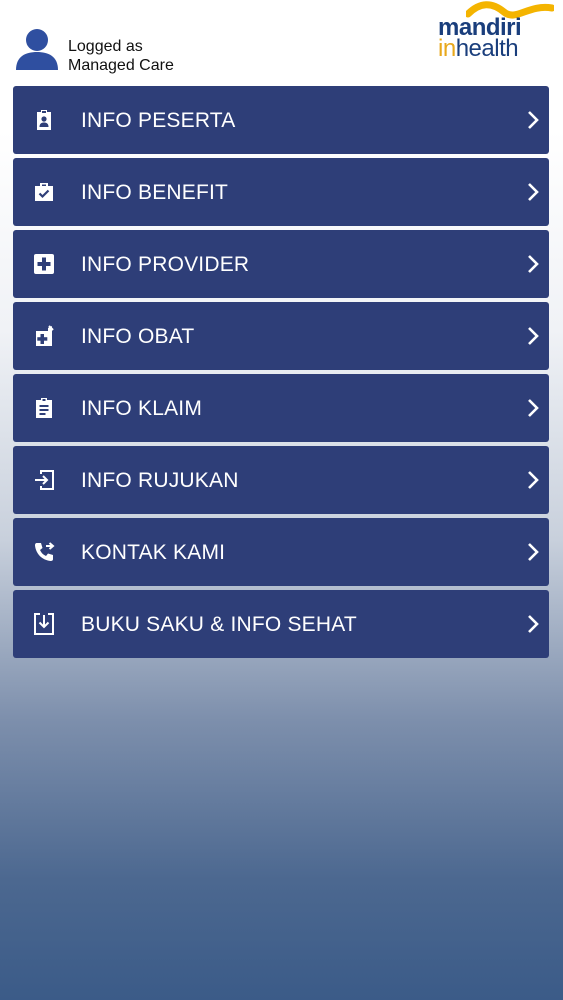 The height and width of the screenshot is (1000, 563). I want to click on menu-item-label: BUKU SAKU & INFO SEHAT, so click(219, 624).